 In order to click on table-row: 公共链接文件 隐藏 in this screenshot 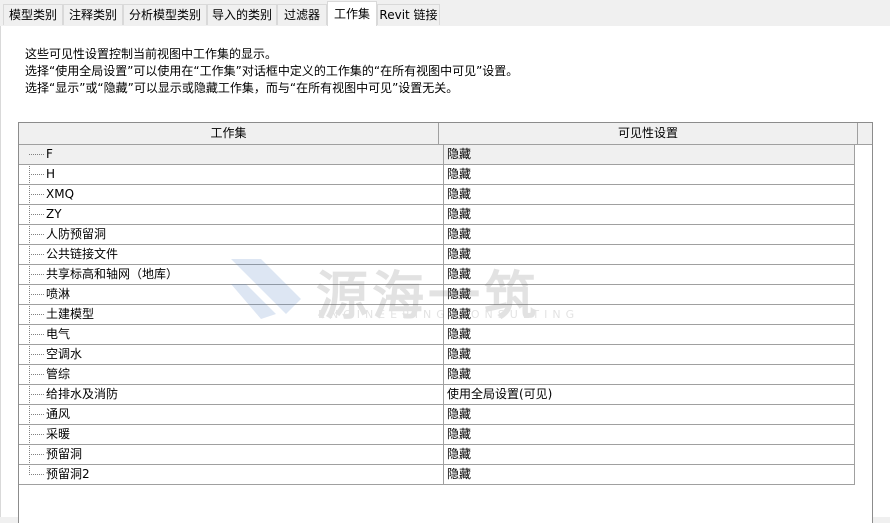, I will do `click(437, 255)`.